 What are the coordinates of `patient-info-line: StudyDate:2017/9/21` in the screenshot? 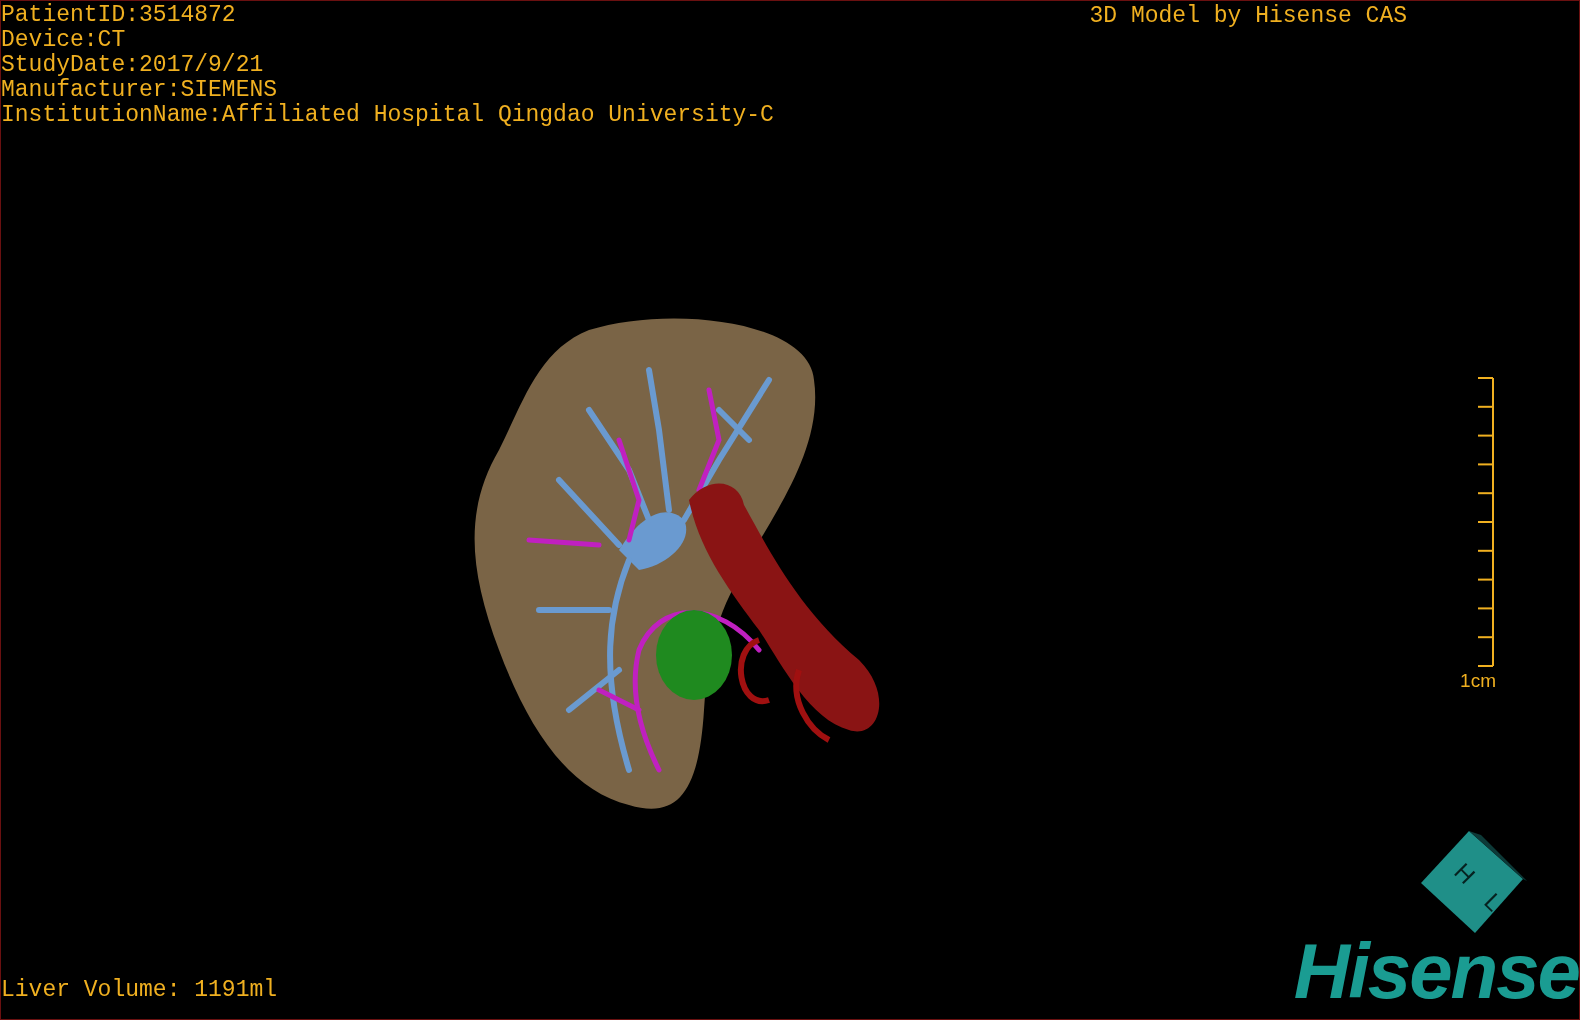 It's located at (133, 65).